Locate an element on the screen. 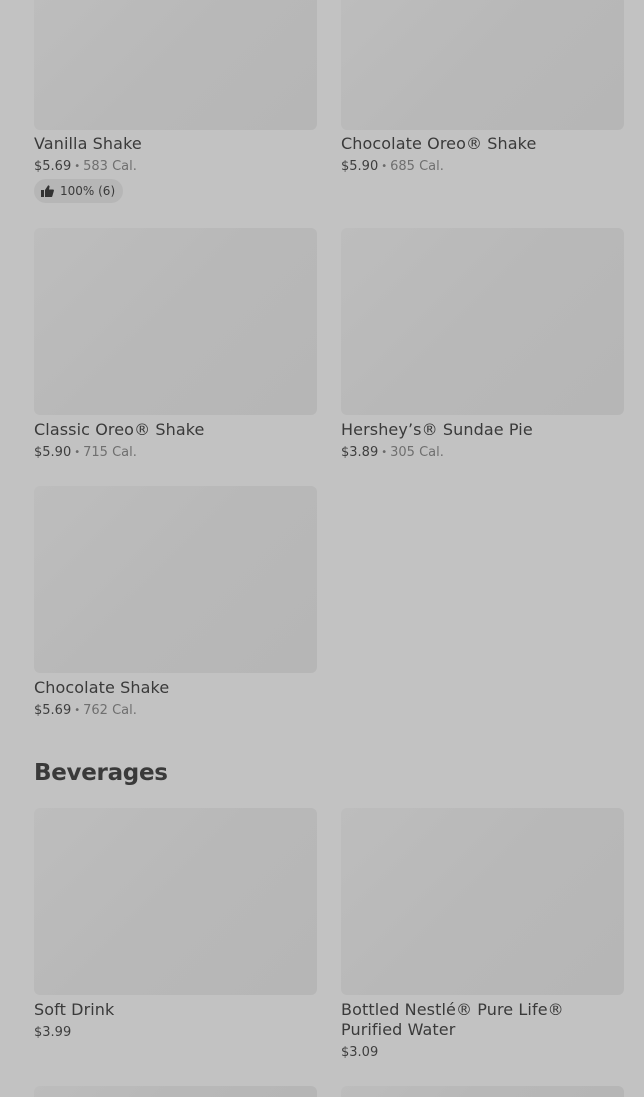  menu-item-calories: 762 Cal. is located at coordinates (110, 710).